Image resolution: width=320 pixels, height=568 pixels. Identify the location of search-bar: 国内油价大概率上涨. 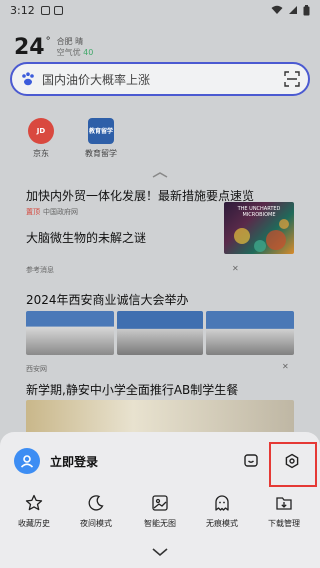
(160, 79).